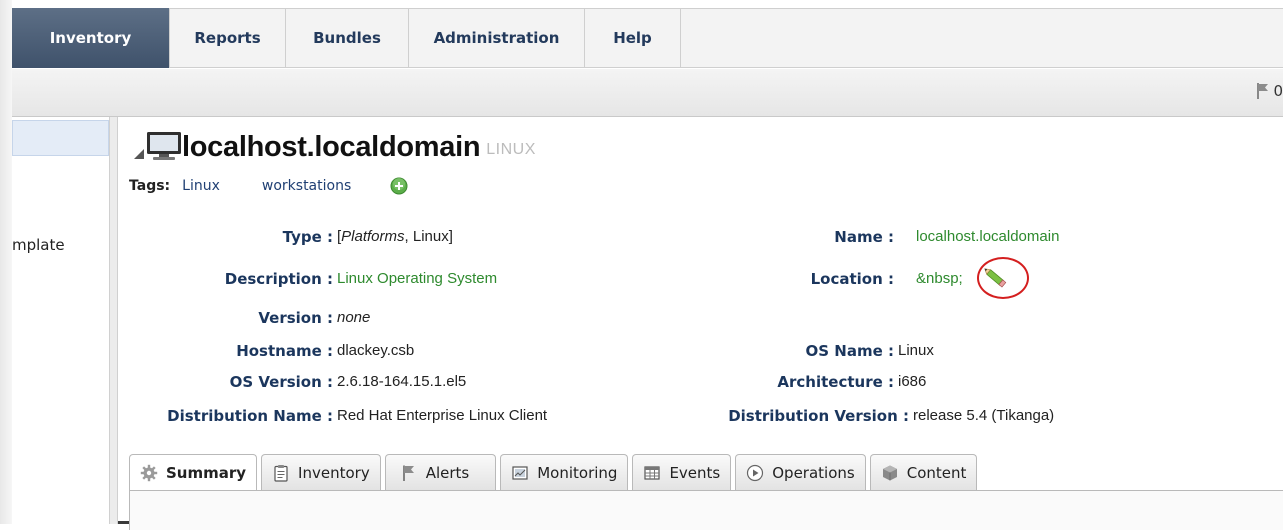 The height and width of the screenshot is (530, 1283). What do you see at coordinates (939, 278) in the screenshot?
I see `location-value: &nbsp;` at bounding box center [939, 278].